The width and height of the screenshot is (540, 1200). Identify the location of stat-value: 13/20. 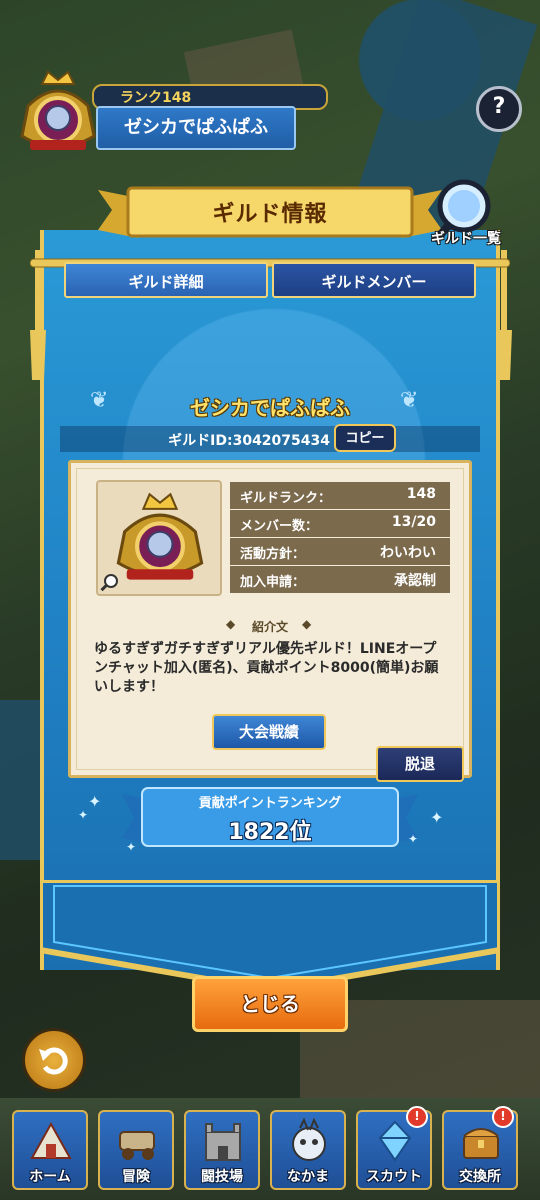
(413, 522).